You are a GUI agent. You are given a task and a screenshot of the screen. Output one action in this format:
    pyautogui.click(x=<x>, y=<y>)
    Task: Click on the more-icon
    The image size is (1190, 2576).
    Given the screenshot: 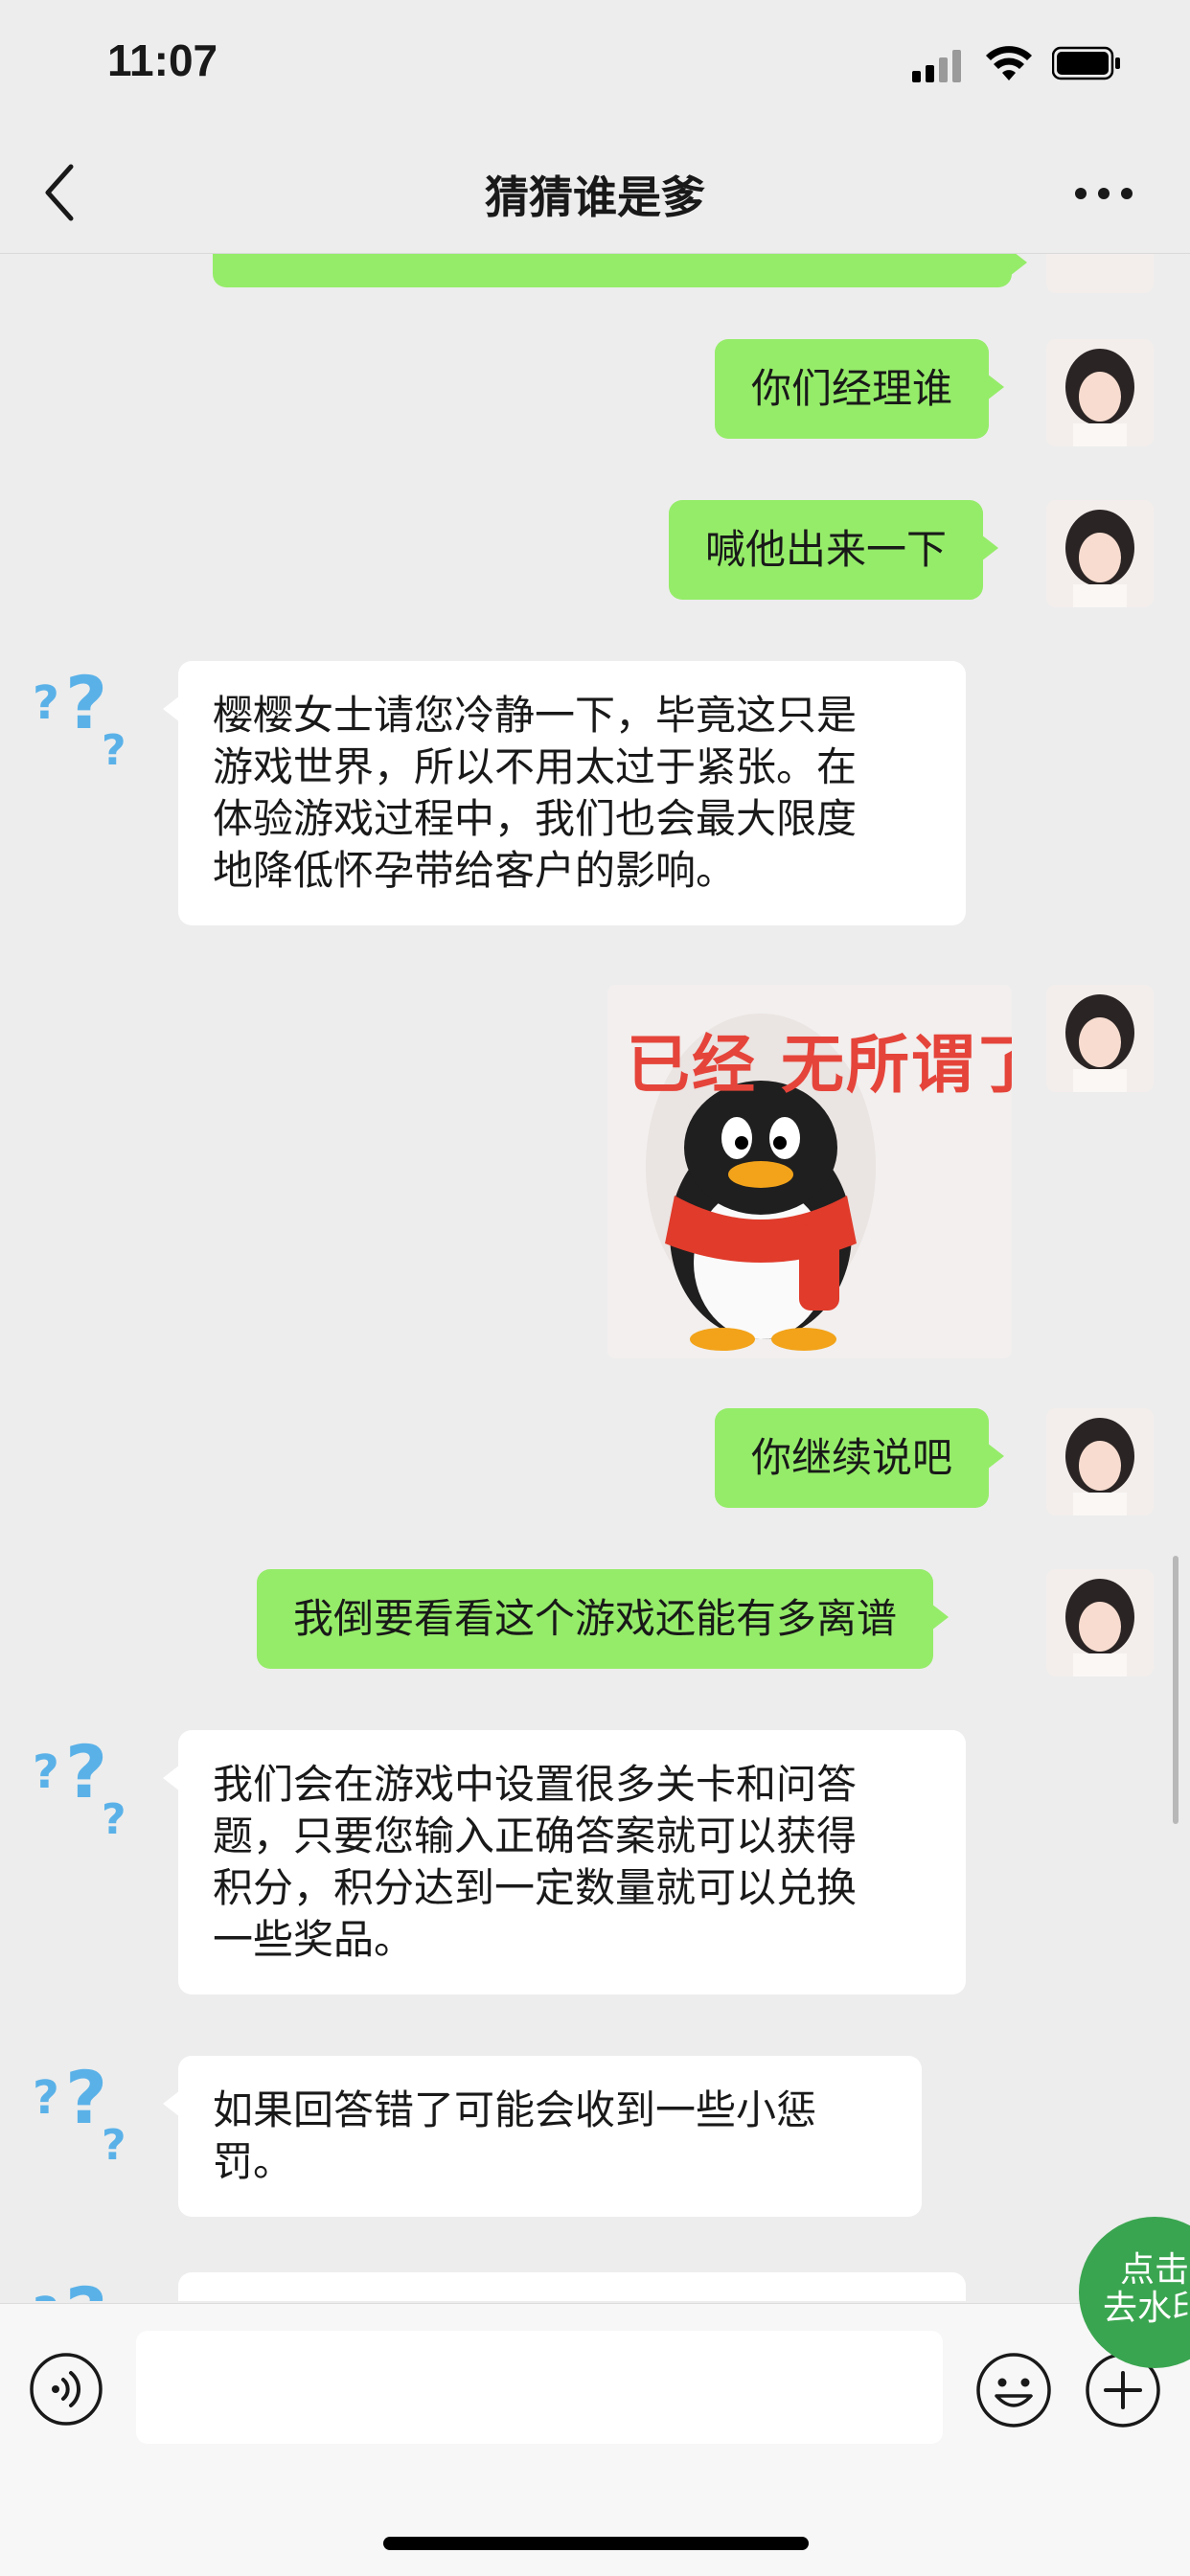 What is the action you would take?
    pyautogui.click(x=1104, y=193)
    